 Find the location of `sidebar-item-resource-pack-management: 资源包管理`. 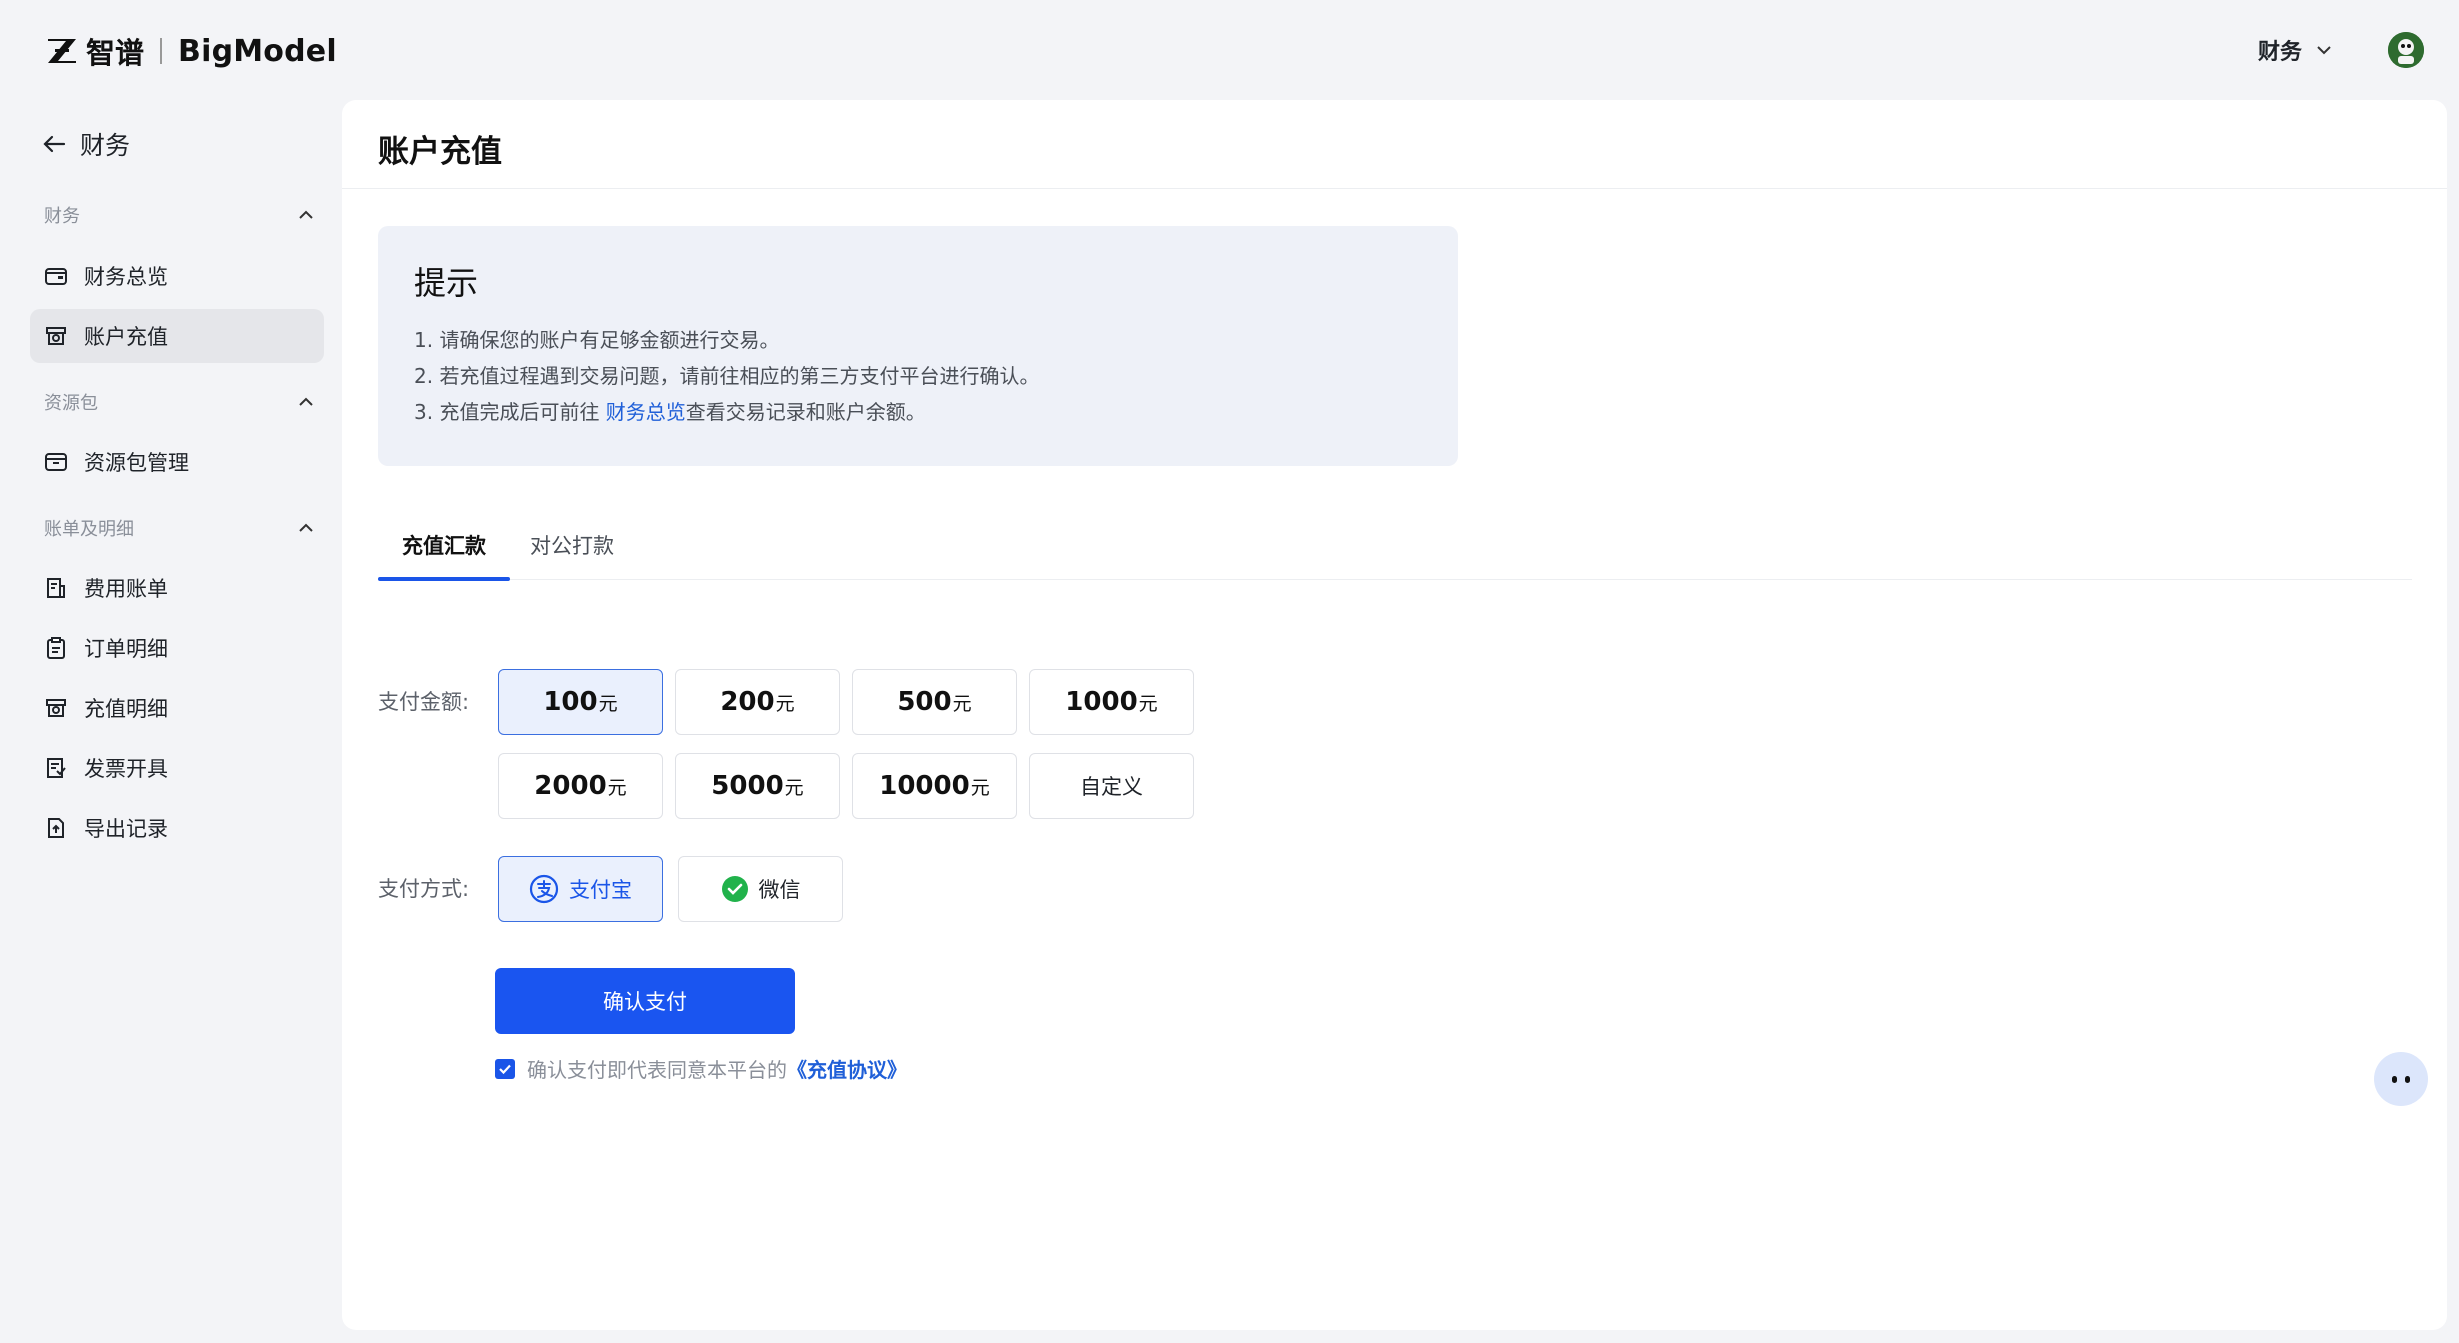

sidebar-item-resource-pack-management: 资源包管理 is located at coordinates (177, 462).